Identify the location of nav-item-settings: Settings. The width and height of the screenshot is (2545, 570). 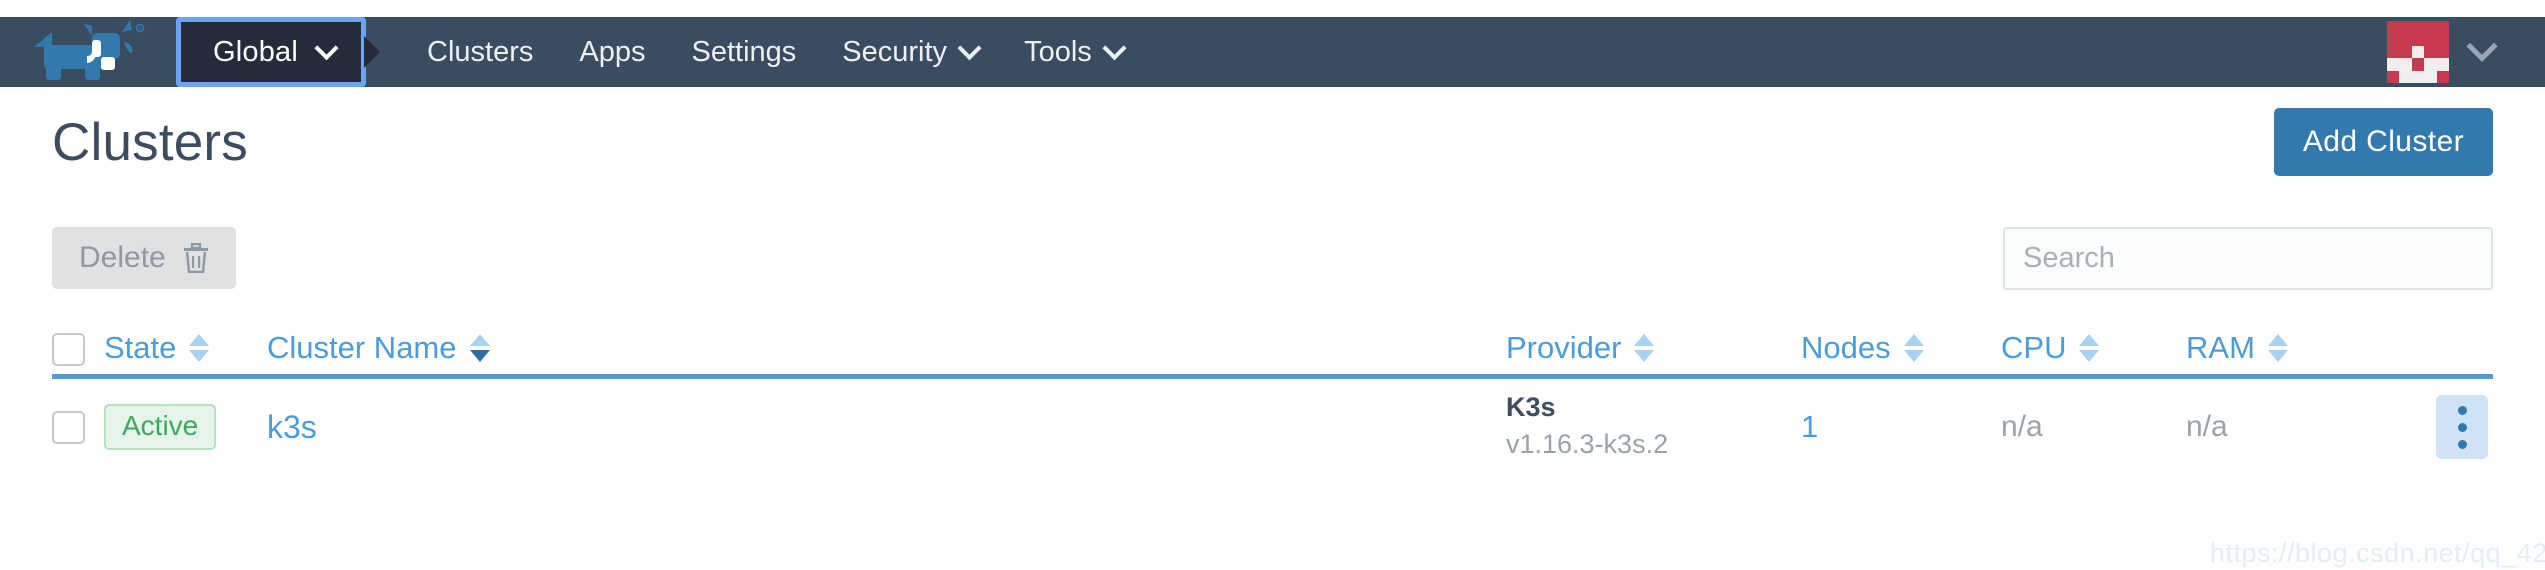
(744, 52).